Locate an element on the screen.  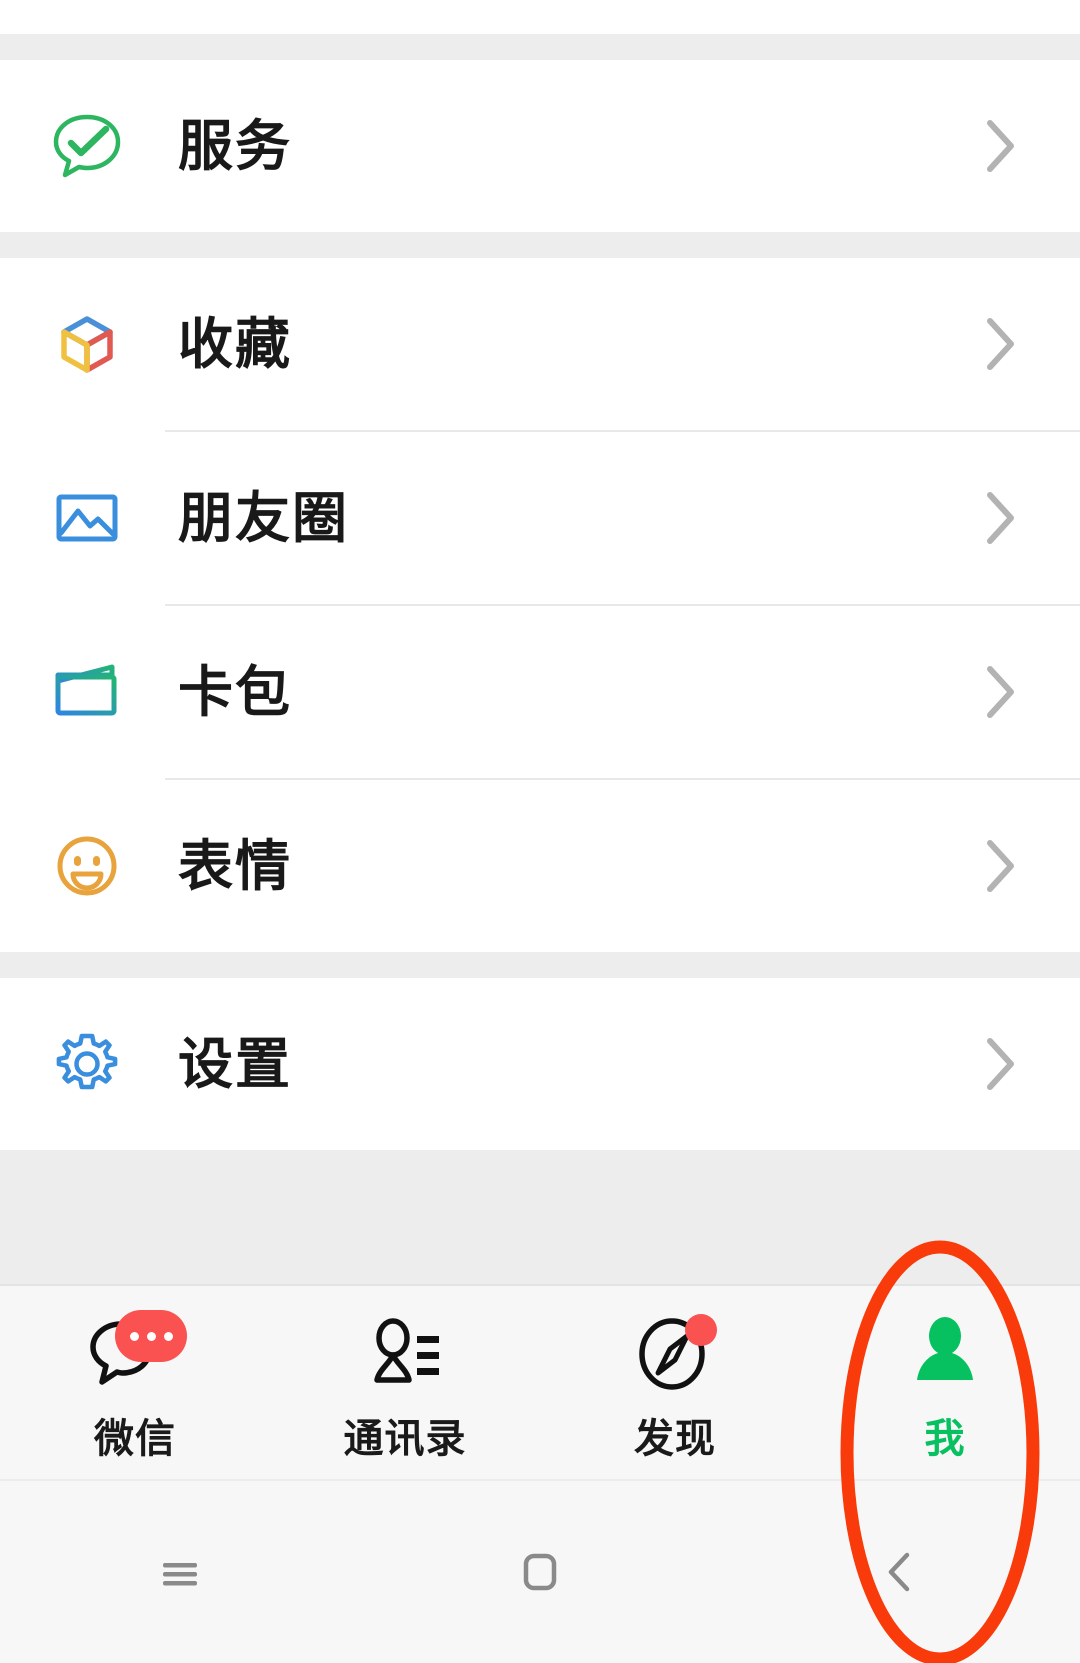
list-item-label: 设置 is located at coordinates (235, 1063).